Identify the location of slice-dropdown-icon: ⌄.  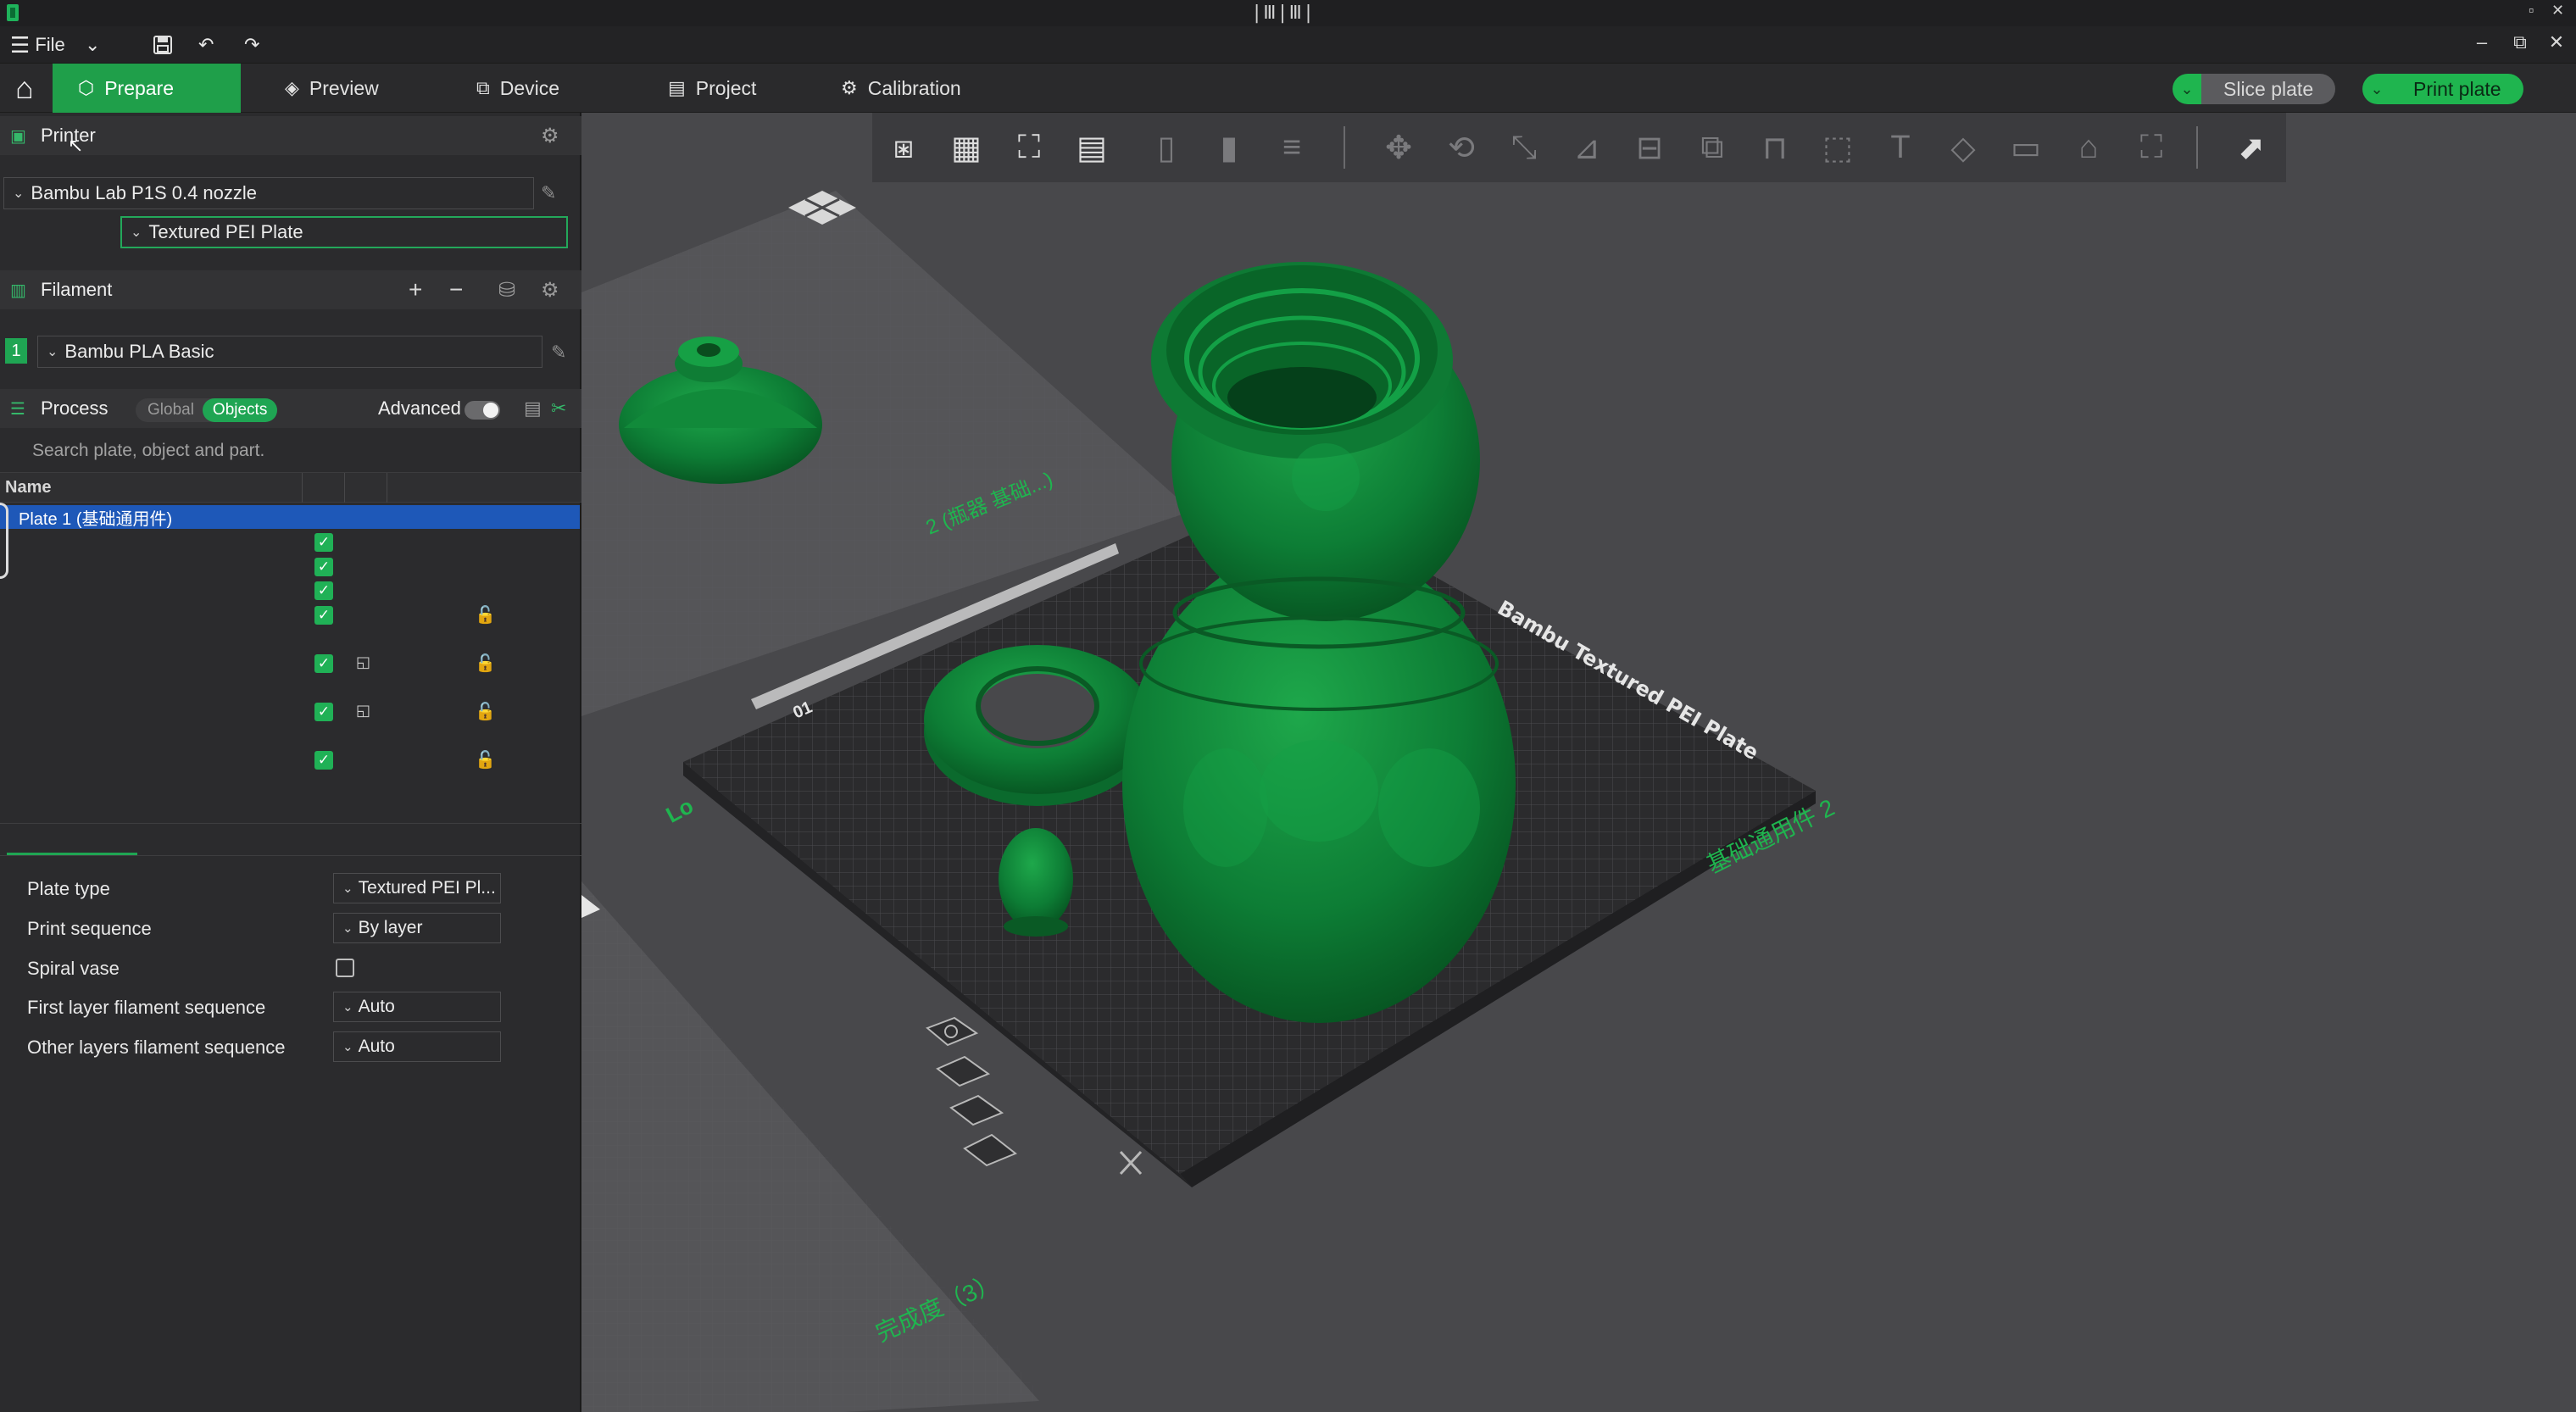
(2187, 89).